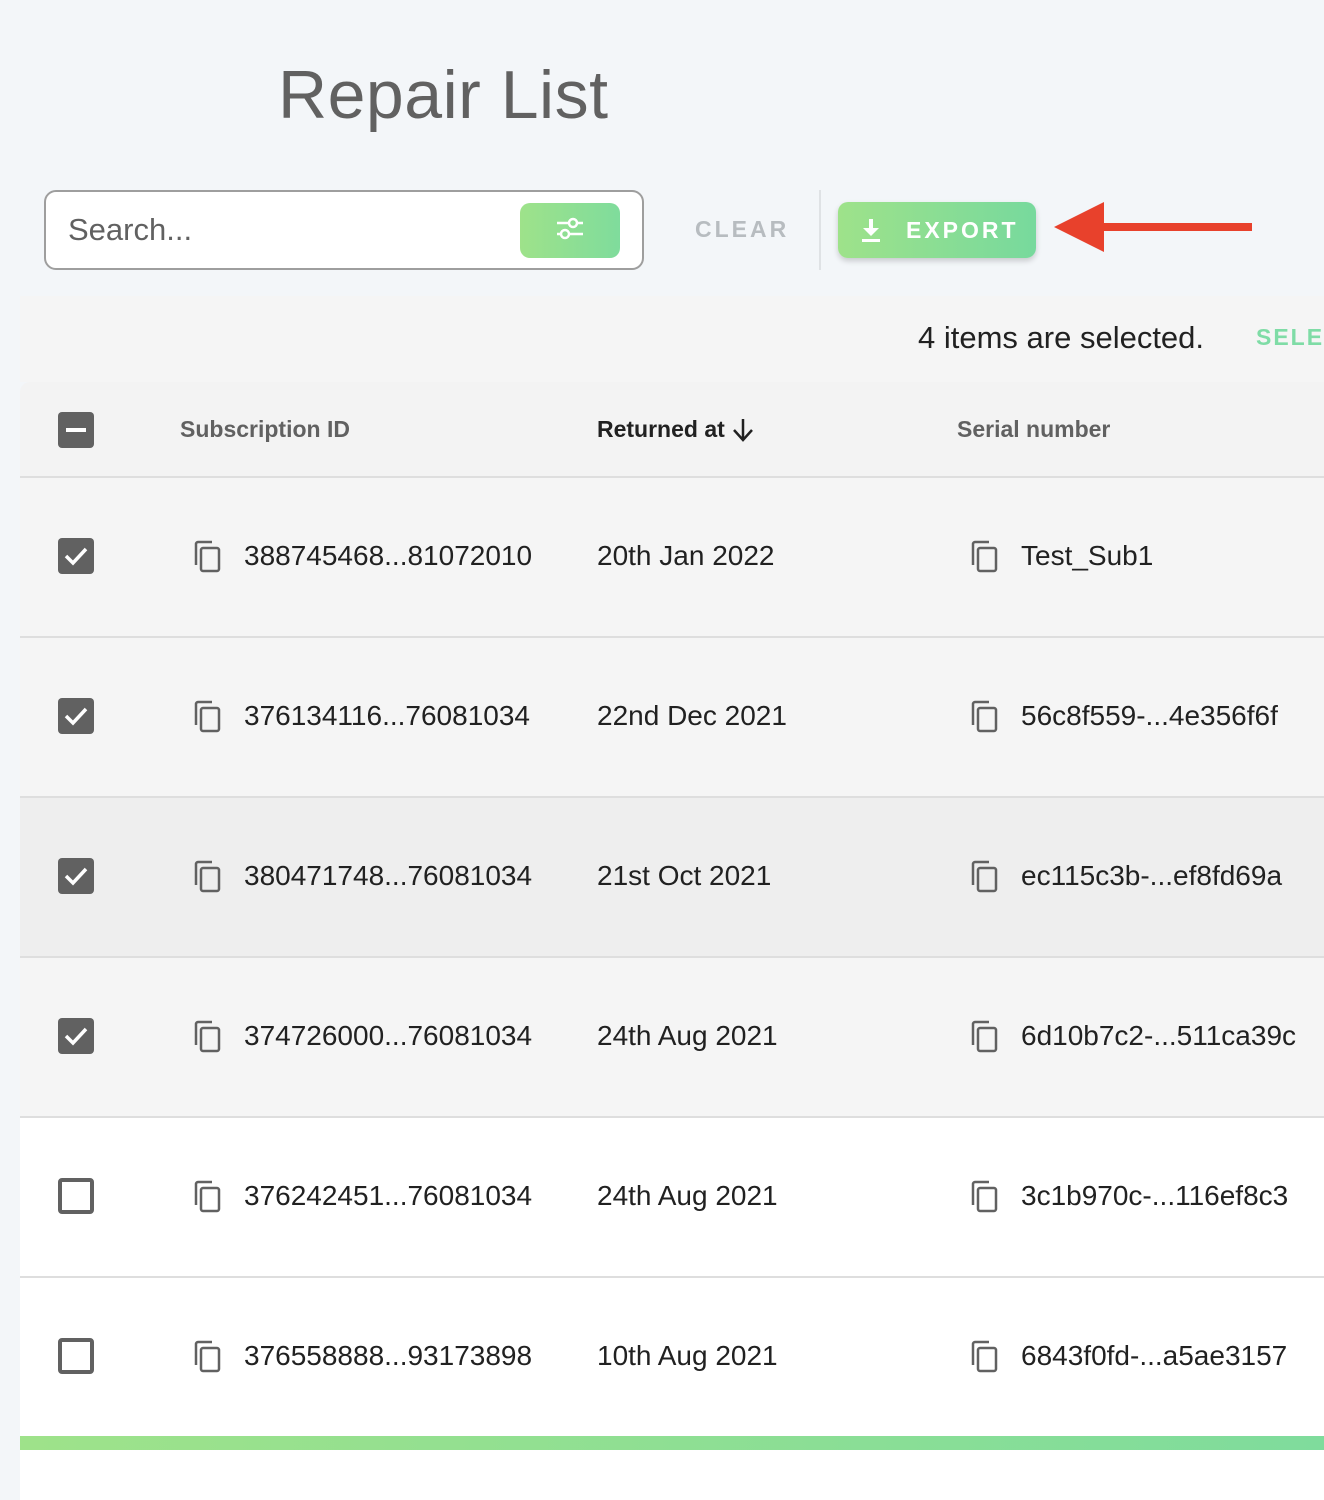  Describe the element at coordinates (1152, 875) in the screenshot. I see `cell-serial-number: ec115c3b-...ef8fd69a` at that location.